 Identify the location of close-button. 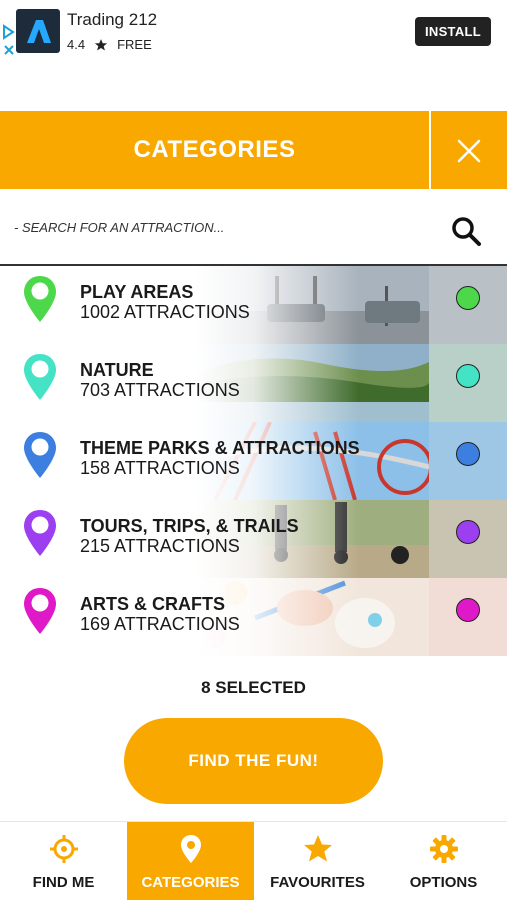
(469, 150).